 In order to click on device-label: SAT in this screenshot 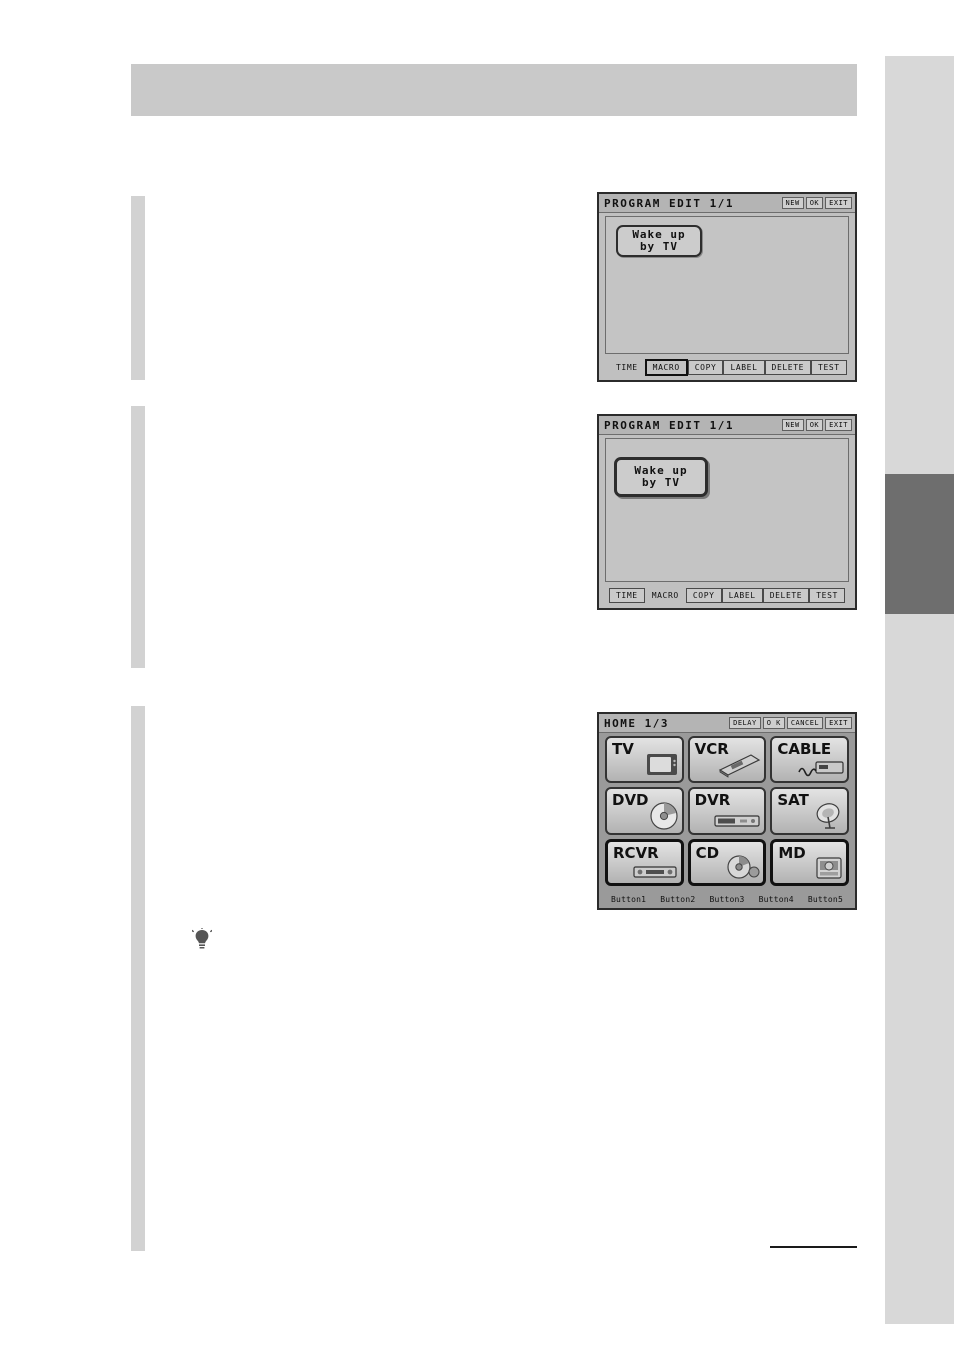, I will do `click(793, 800)`.